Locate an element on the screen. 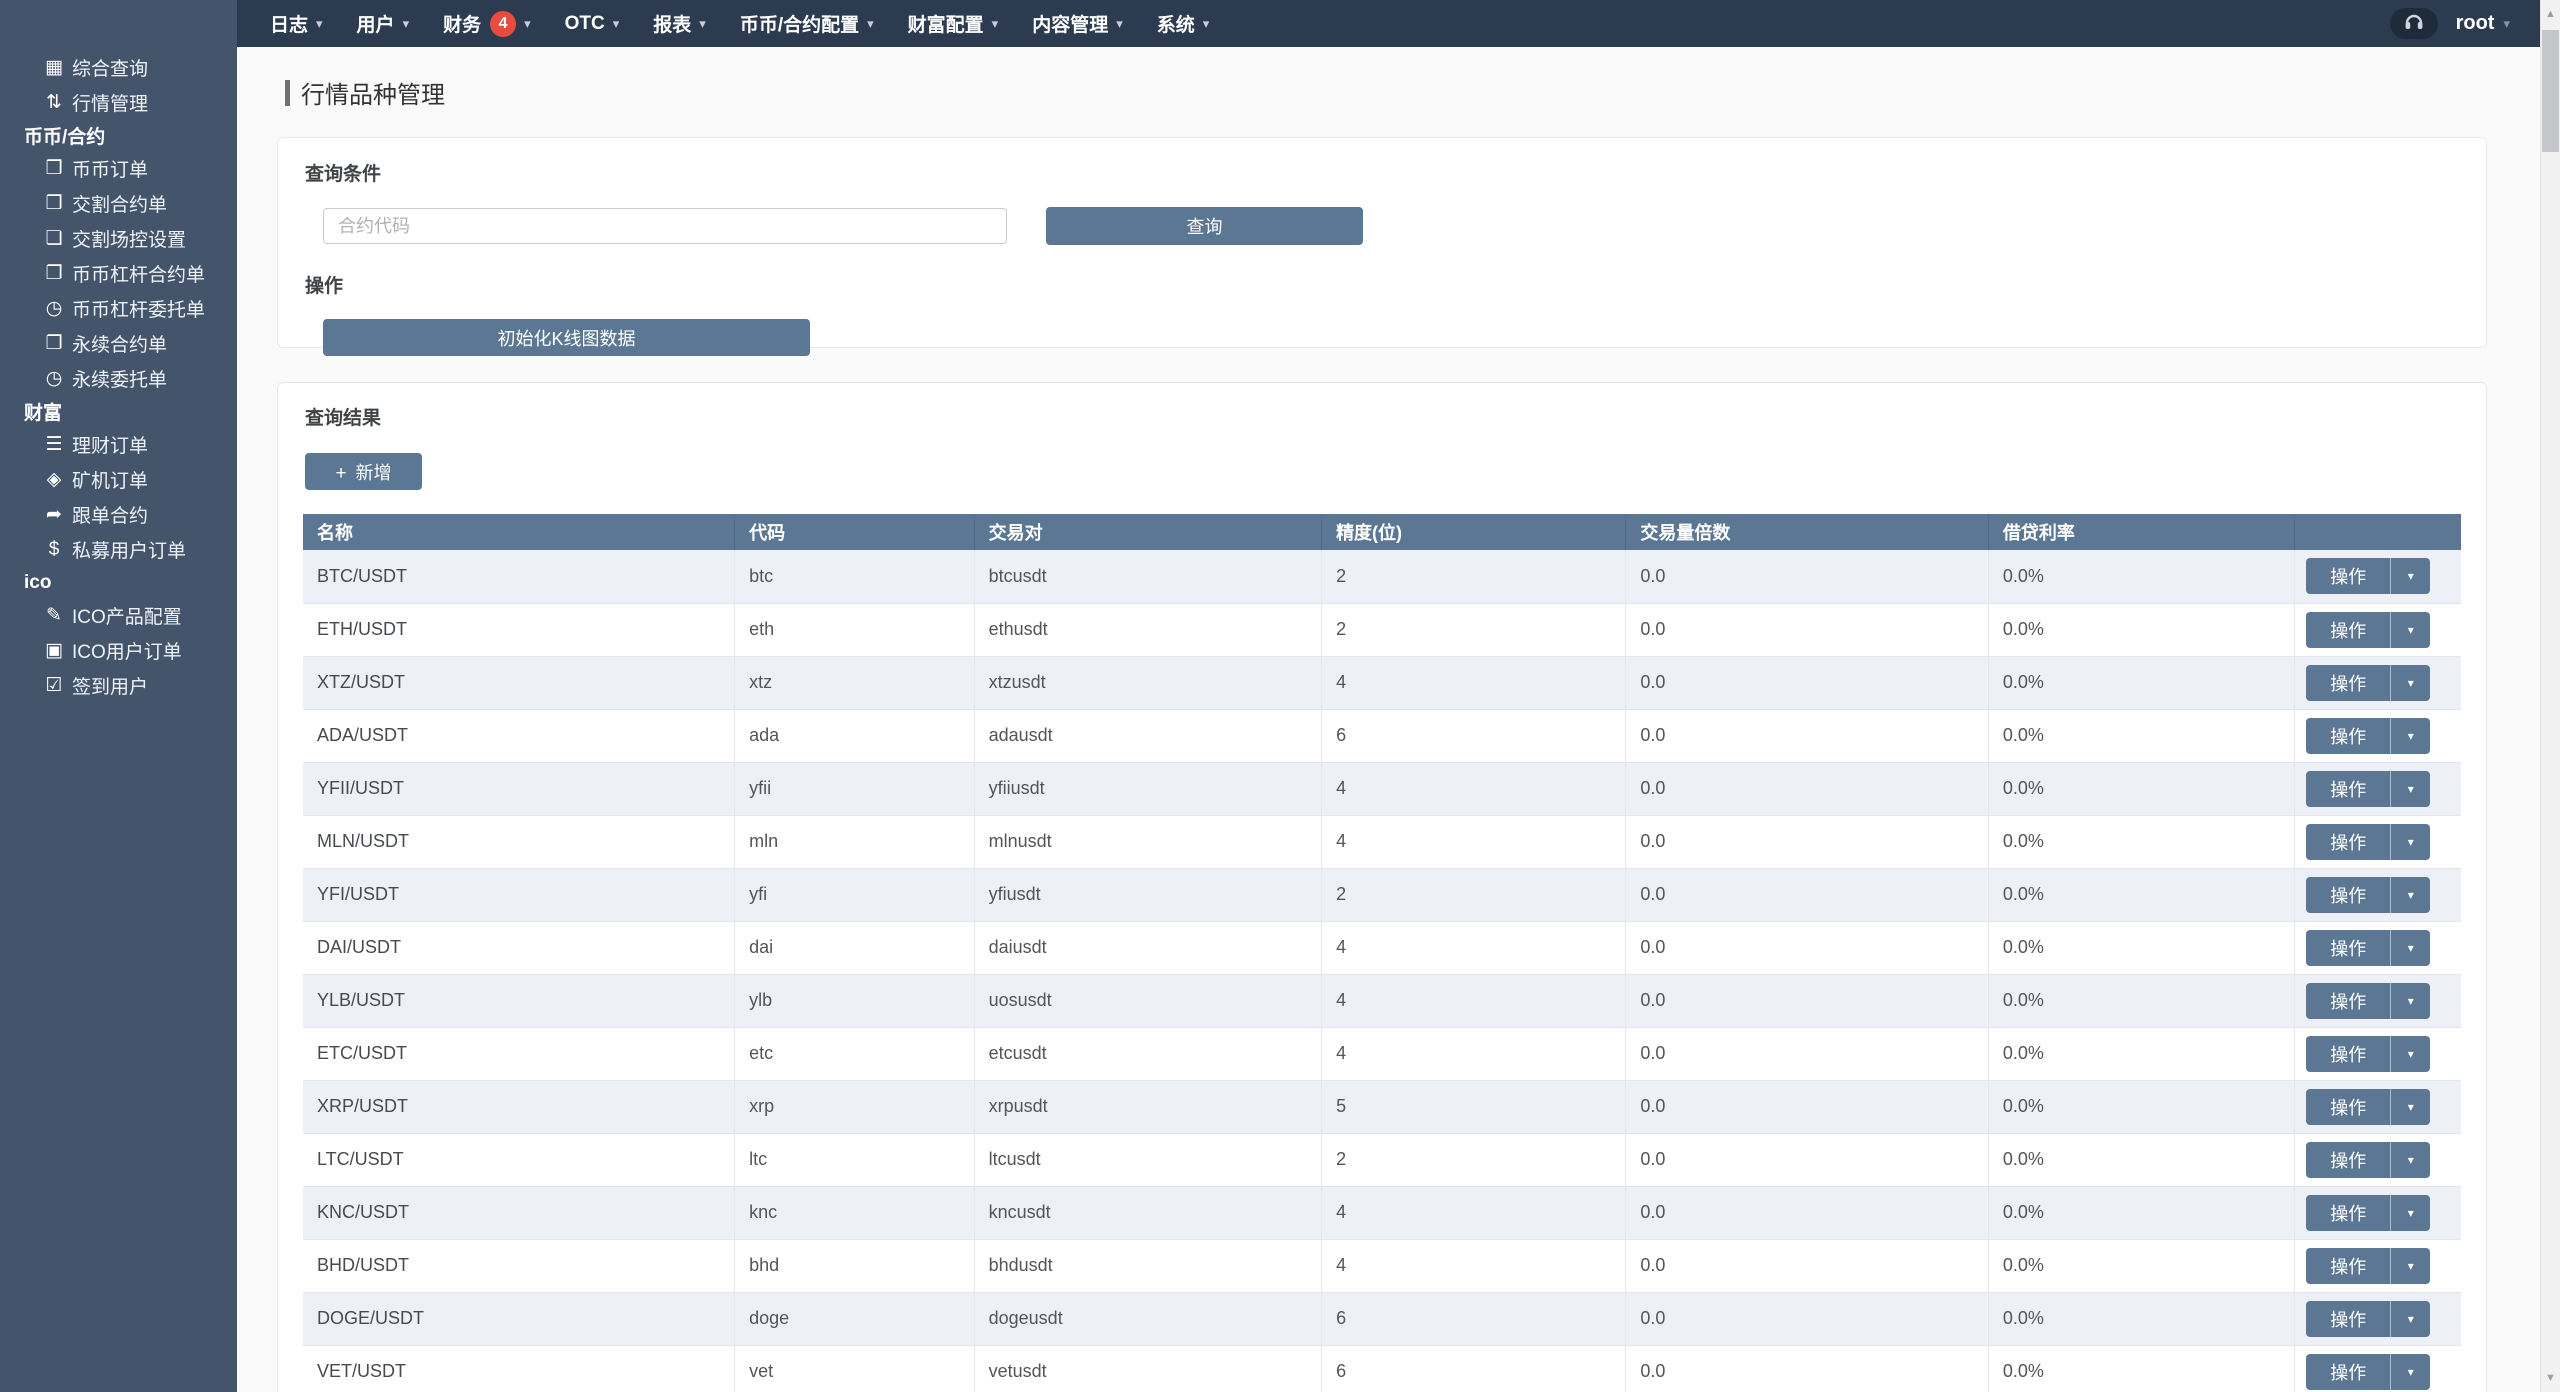  nav-item: 报表 ▾ is located at coordinates (679, 23).